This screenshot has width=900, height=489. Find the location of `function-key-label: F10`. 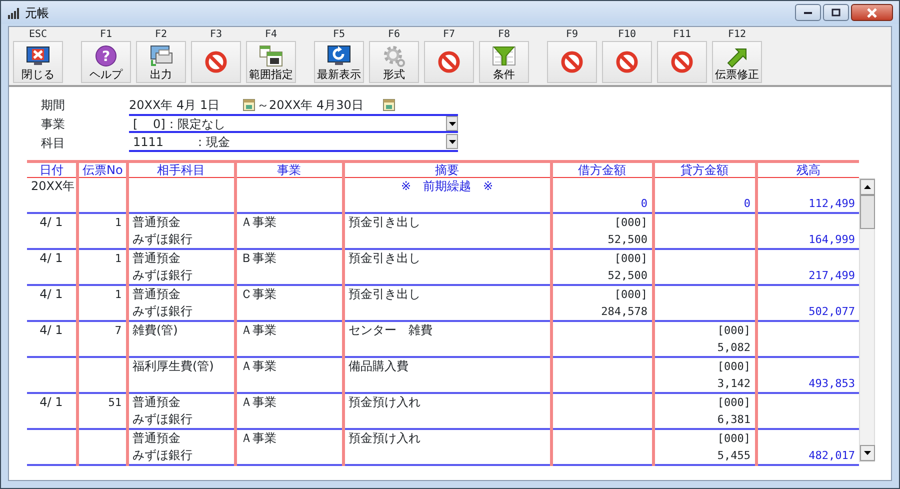

function-key-label: F10 is located at coordinates (627, 35).